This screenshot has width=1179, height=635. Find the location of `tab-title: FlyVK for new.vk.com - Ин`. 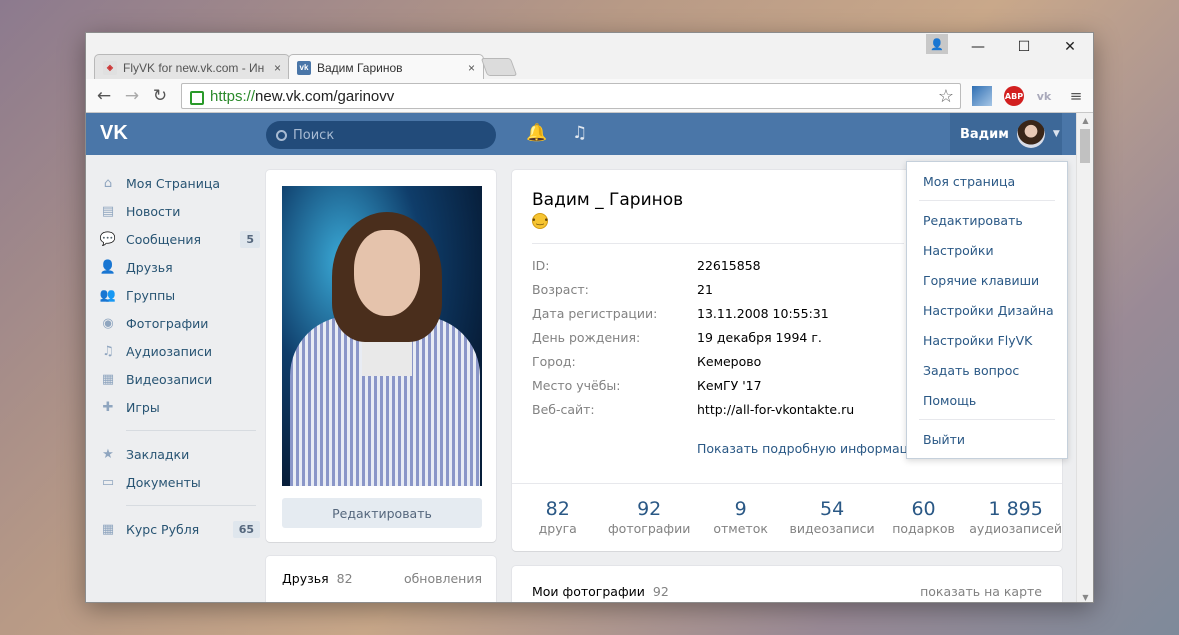

tab-title: FlyVK for new.vk.com - Ин is located at coordinates (194, 67).